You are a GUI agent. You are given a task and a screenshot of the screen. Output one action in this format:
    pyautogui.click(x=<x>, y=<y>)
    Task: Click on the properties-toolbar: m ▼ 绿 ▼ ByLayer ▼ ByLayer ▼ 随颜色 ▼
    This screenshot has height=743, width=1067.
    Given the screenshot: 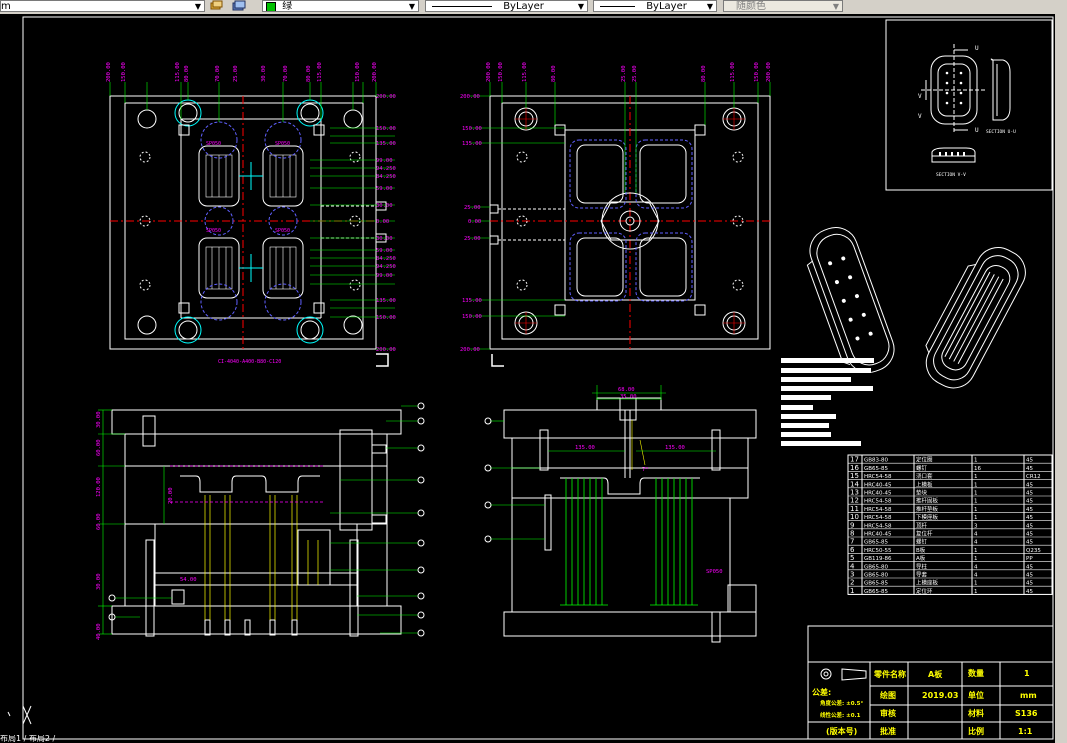 What is the action you would take?
    pyautogui.click(x=533, y=7)
    